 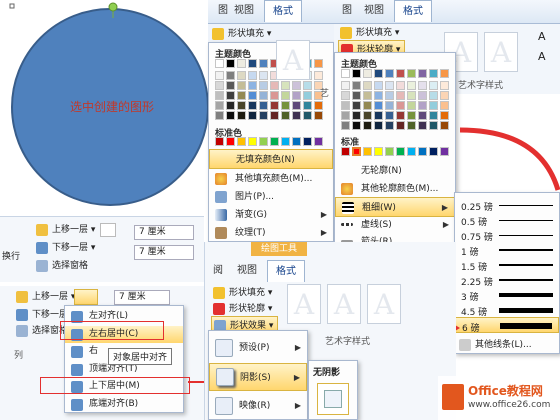 What do you see at coordinates (240, 34) in the screenshot?
I see `shape-fill-button: 形状填充 ▾` at bounding box center [240, 34].